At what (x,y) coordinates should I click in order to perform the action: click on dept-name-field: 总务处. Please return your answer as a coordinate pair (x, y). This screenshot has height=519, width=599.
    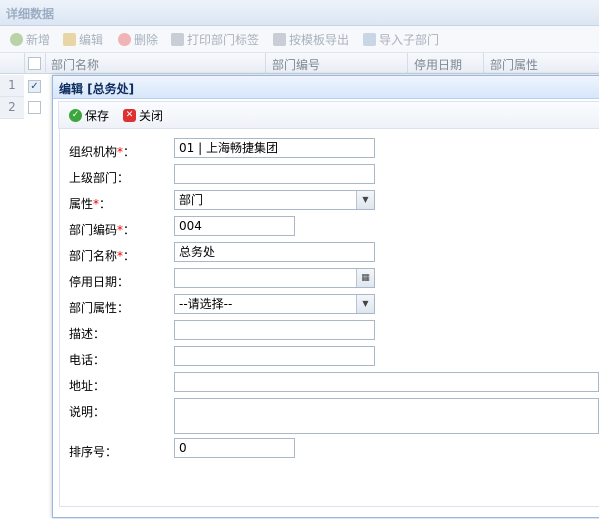
    Looking at the image, I should click on (274, 252).